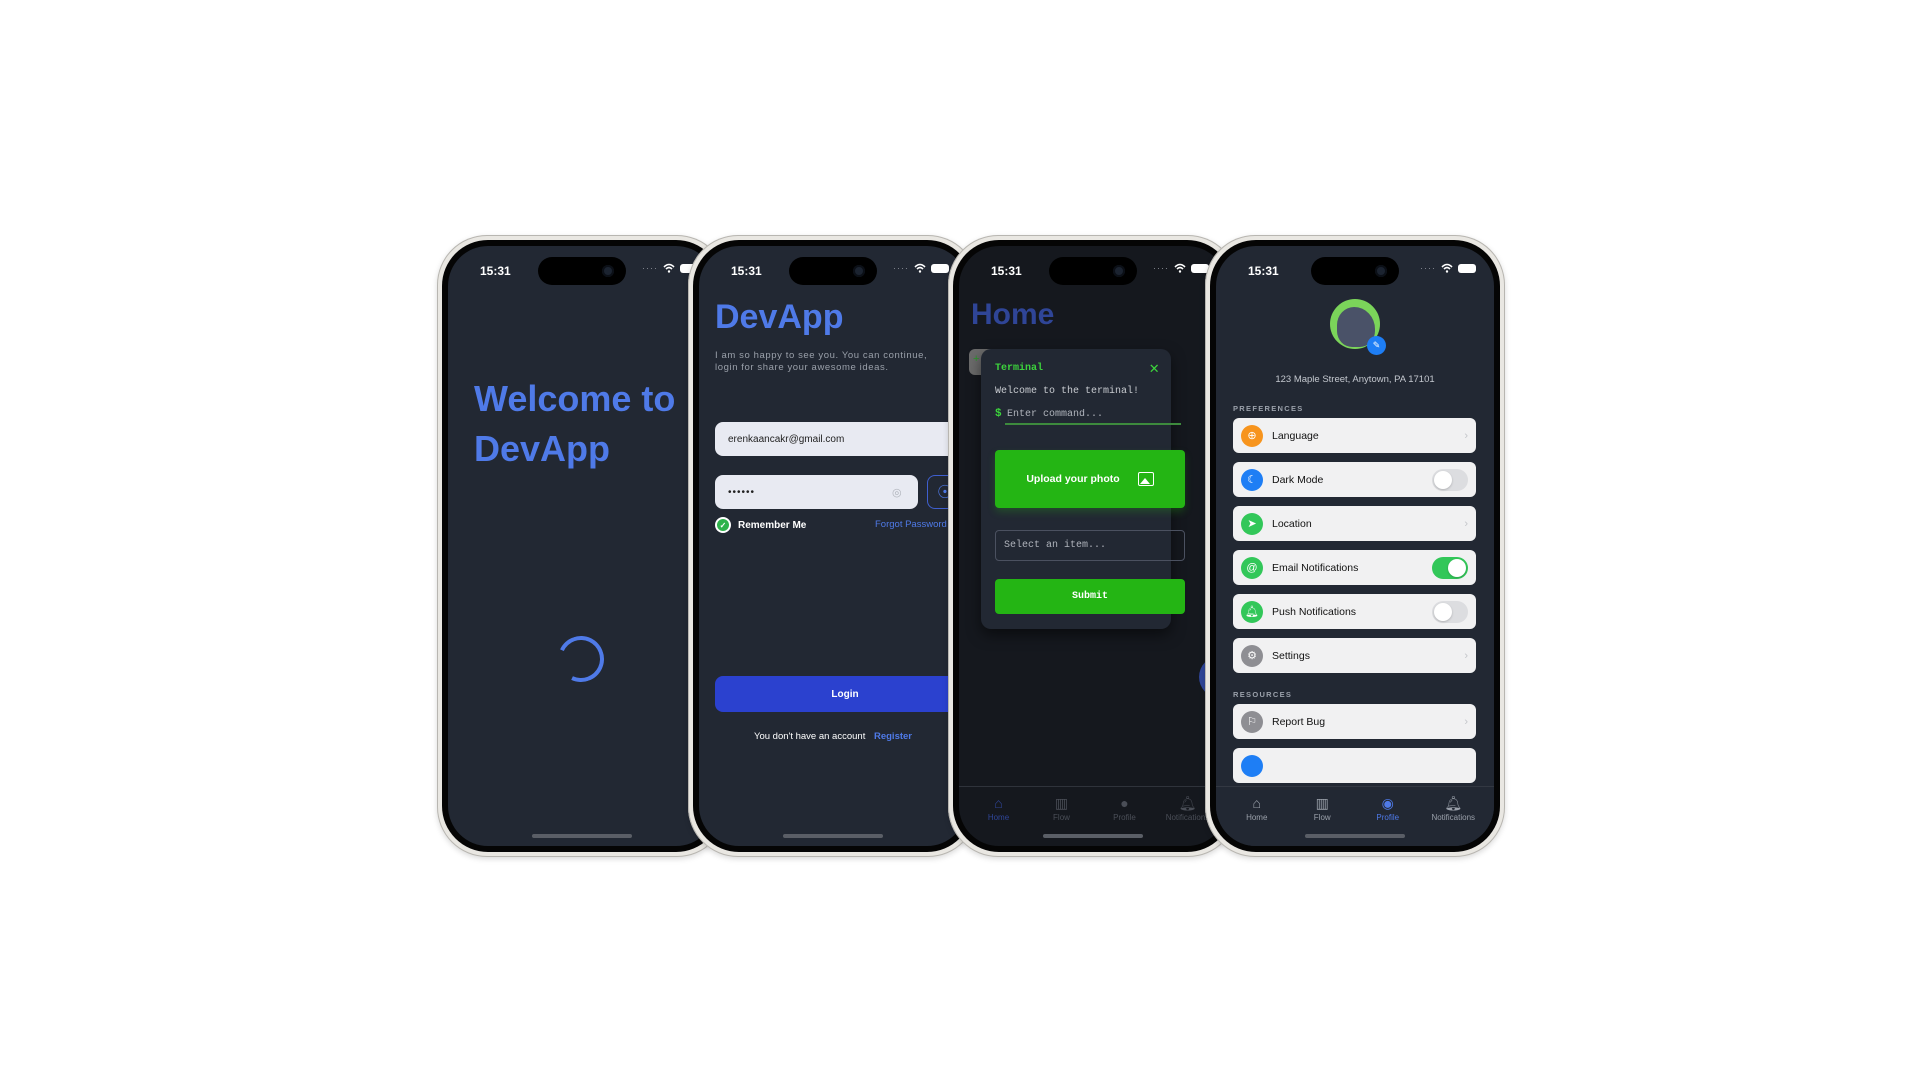 The height and width of the screenshot is (1080, 1920). I want to click on welcome-line-2: DevApp, so click(542, 448).